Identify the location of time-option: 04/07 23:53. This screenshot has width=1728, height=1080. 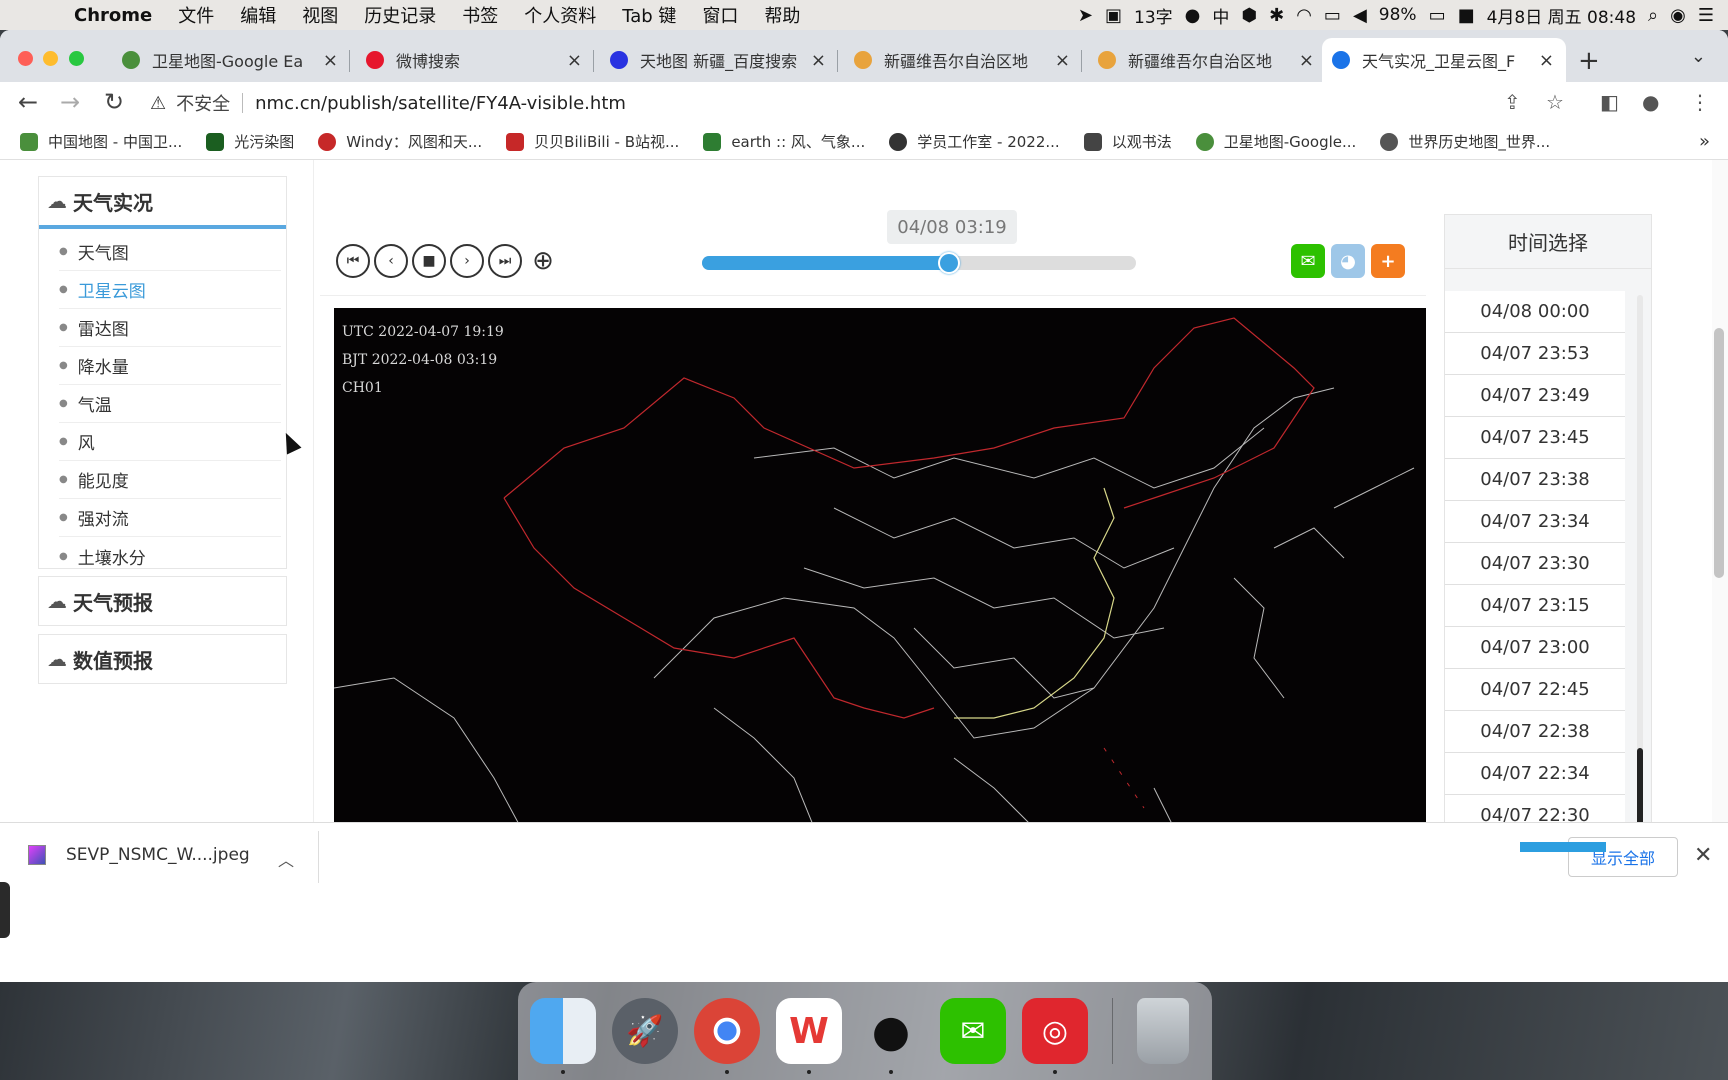
(1535, 354).